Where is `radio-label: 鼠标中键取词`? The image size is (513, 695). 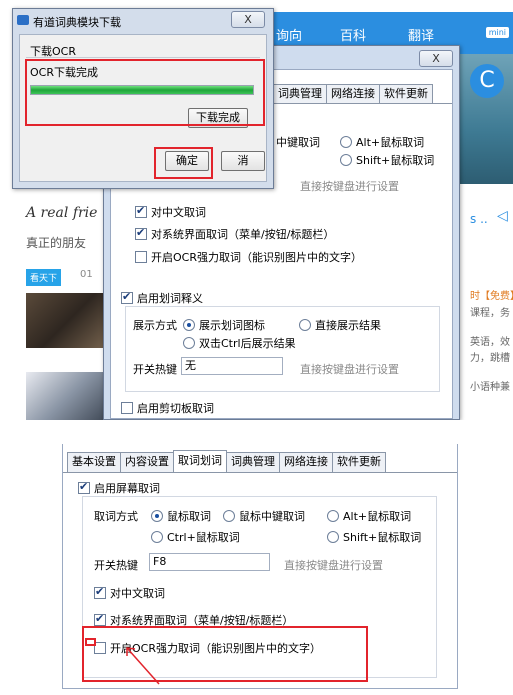 radio-label: 鼠标中键取词 is located at coordinates (272, 516).